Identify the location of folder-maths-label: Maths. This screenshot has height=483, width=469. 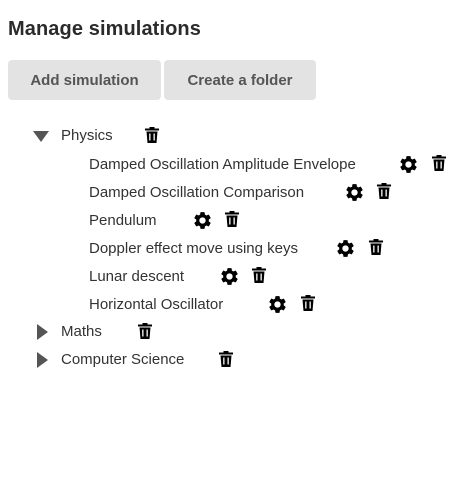
(81, 331).